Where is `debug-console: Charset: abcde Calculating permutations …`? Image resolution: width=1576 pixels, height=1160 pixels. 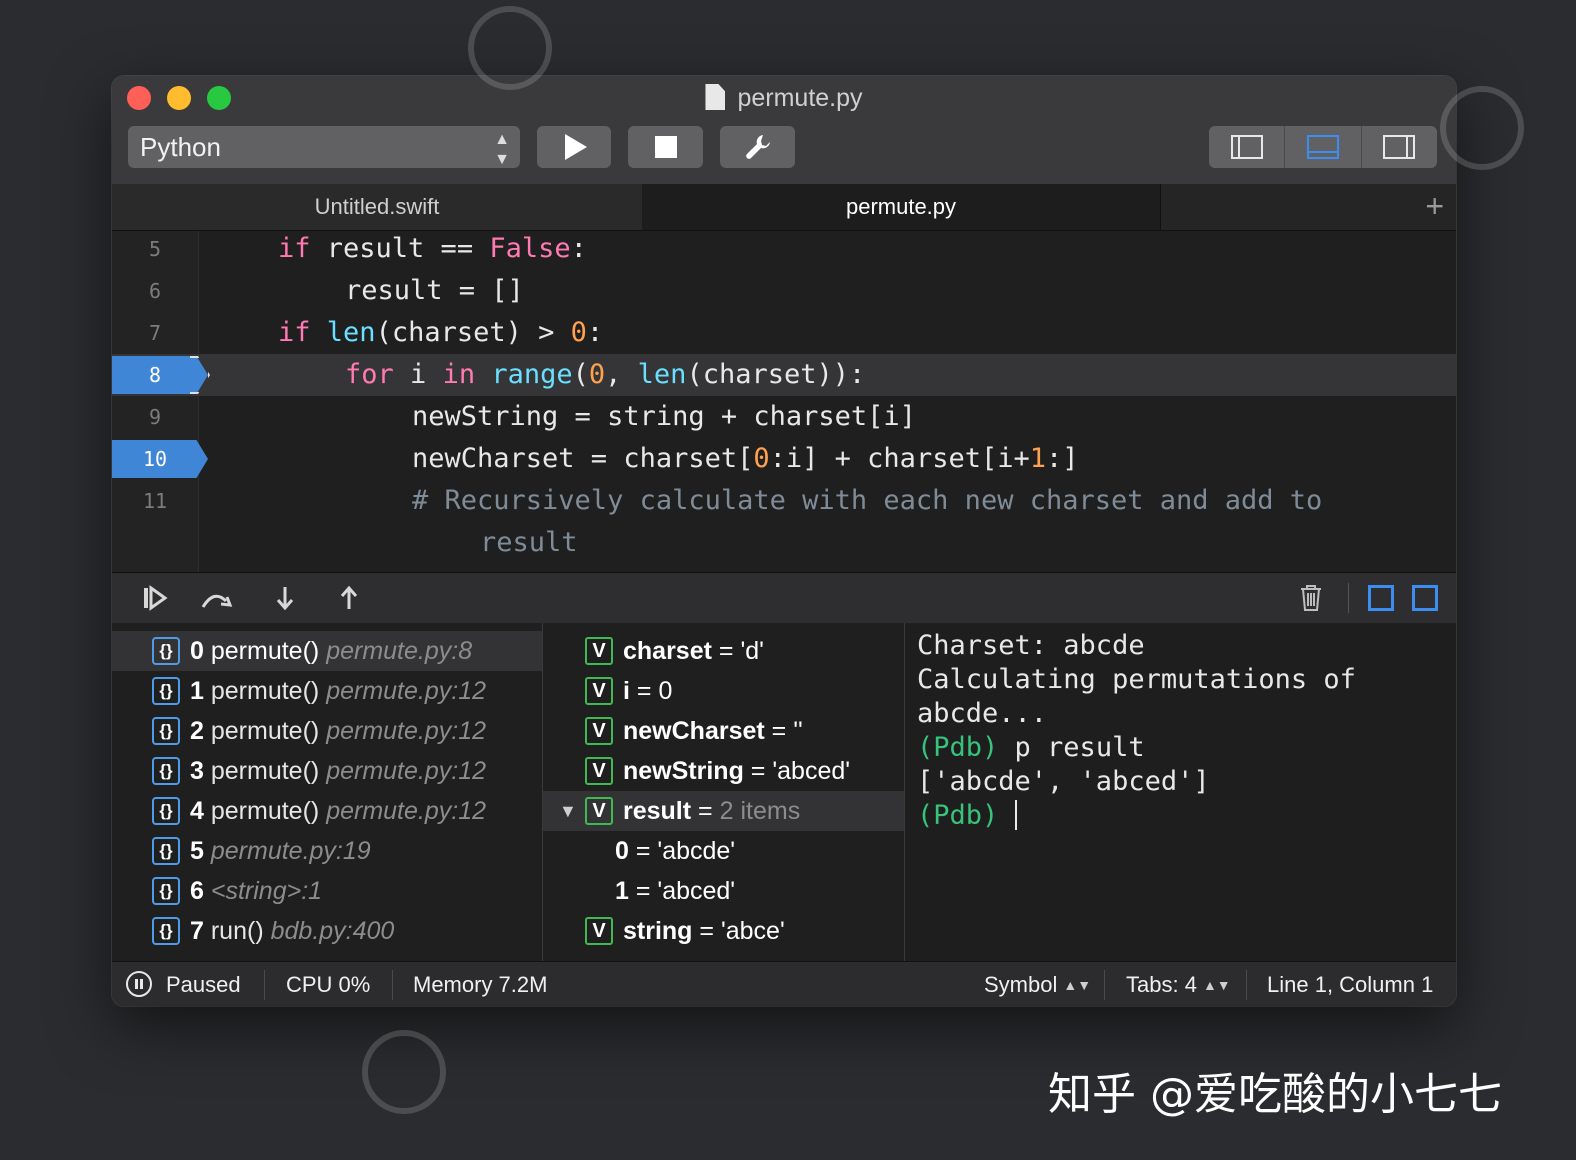 debug-console: Charset: abcde Calculating permutations … is located at coordinates (1180, 792).